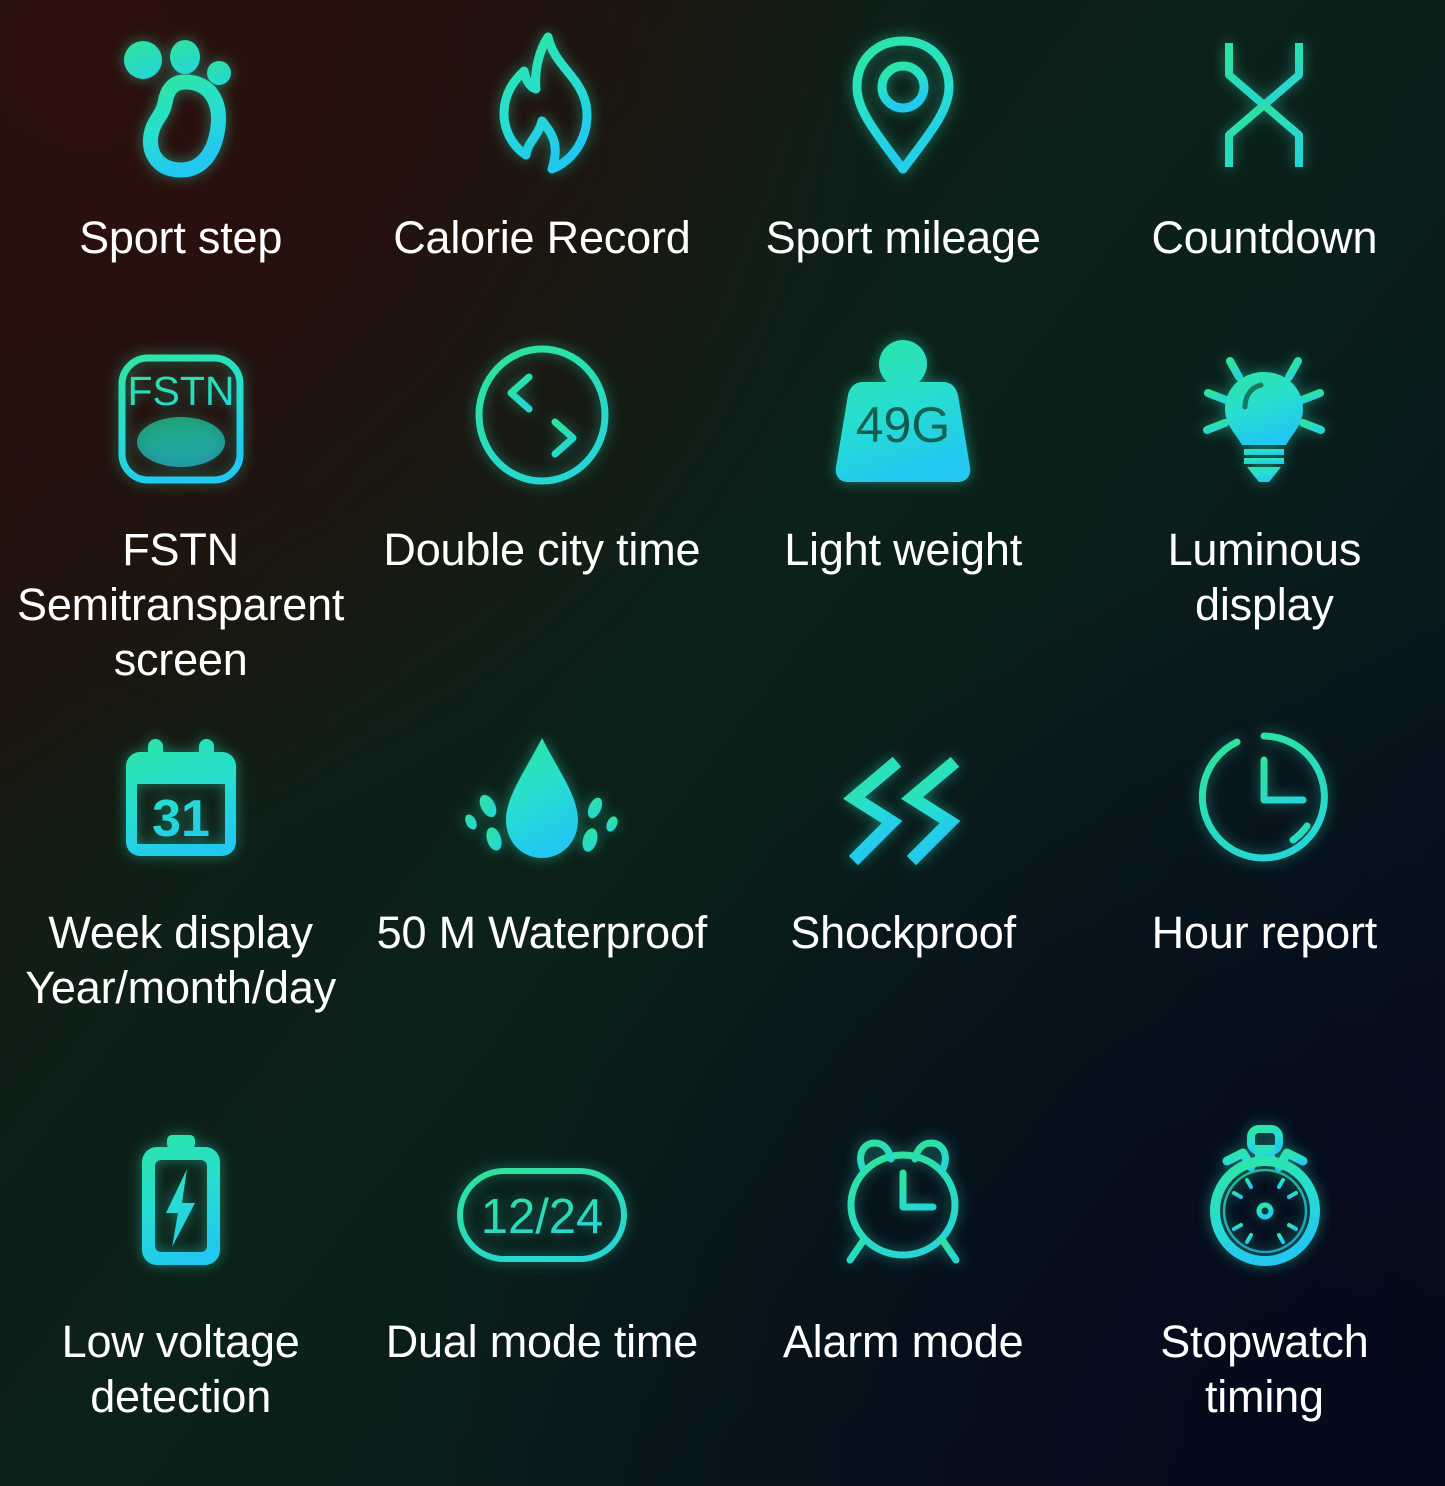 The image size is (1445, 1486). What do you see at coordinates (903, 549) in the screenshot?
I see `feature-label: Light weight` at bounding box center [903, 549].